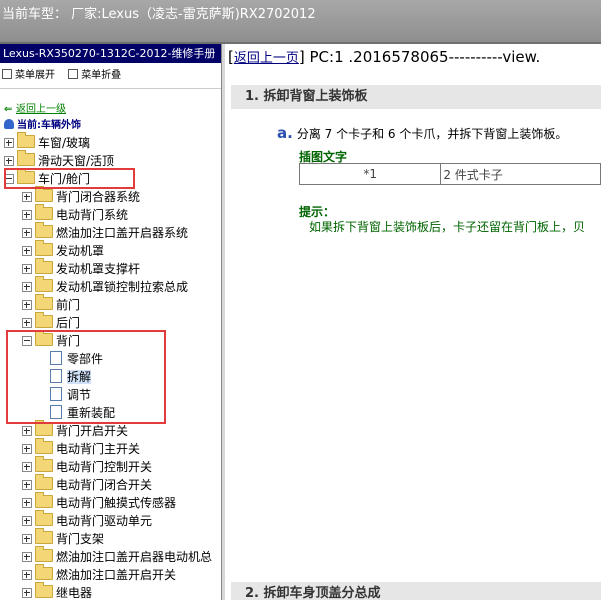 The width and height of the screenshot is (601, 600). I want to click on tree-item: 发动机罩锁控制拉索总成, so click(105, 286).